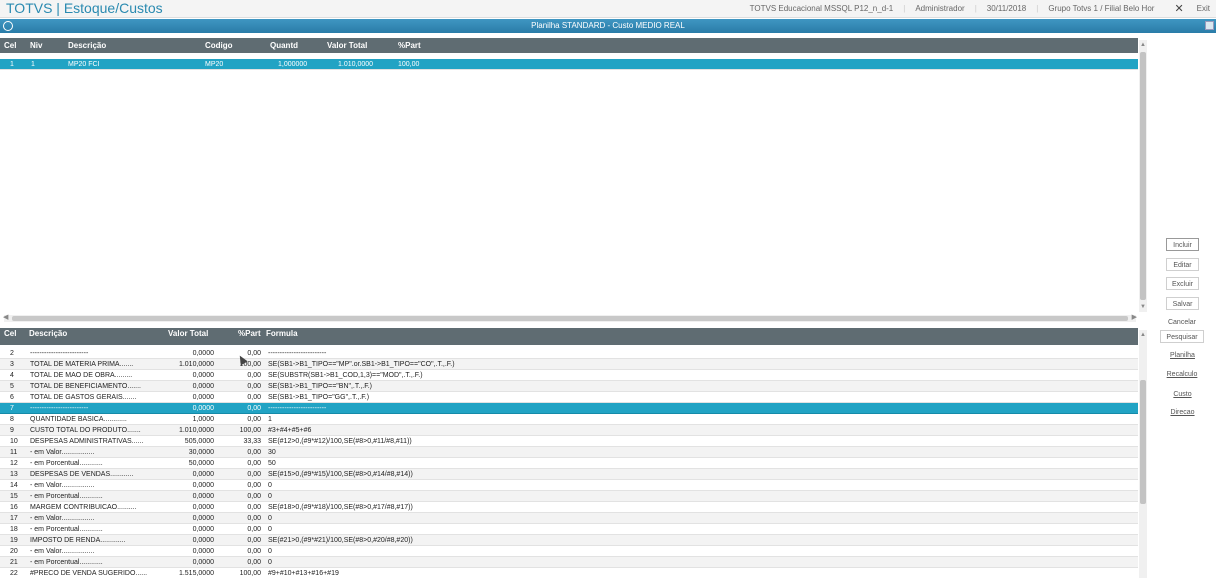 This screenshot has width=1216, height=578. Describe the element at coordinates (822, 8) in the screenshot. I see `environment-label: TOTVS Educacional MSSQL P12_n_d-1` at that location.